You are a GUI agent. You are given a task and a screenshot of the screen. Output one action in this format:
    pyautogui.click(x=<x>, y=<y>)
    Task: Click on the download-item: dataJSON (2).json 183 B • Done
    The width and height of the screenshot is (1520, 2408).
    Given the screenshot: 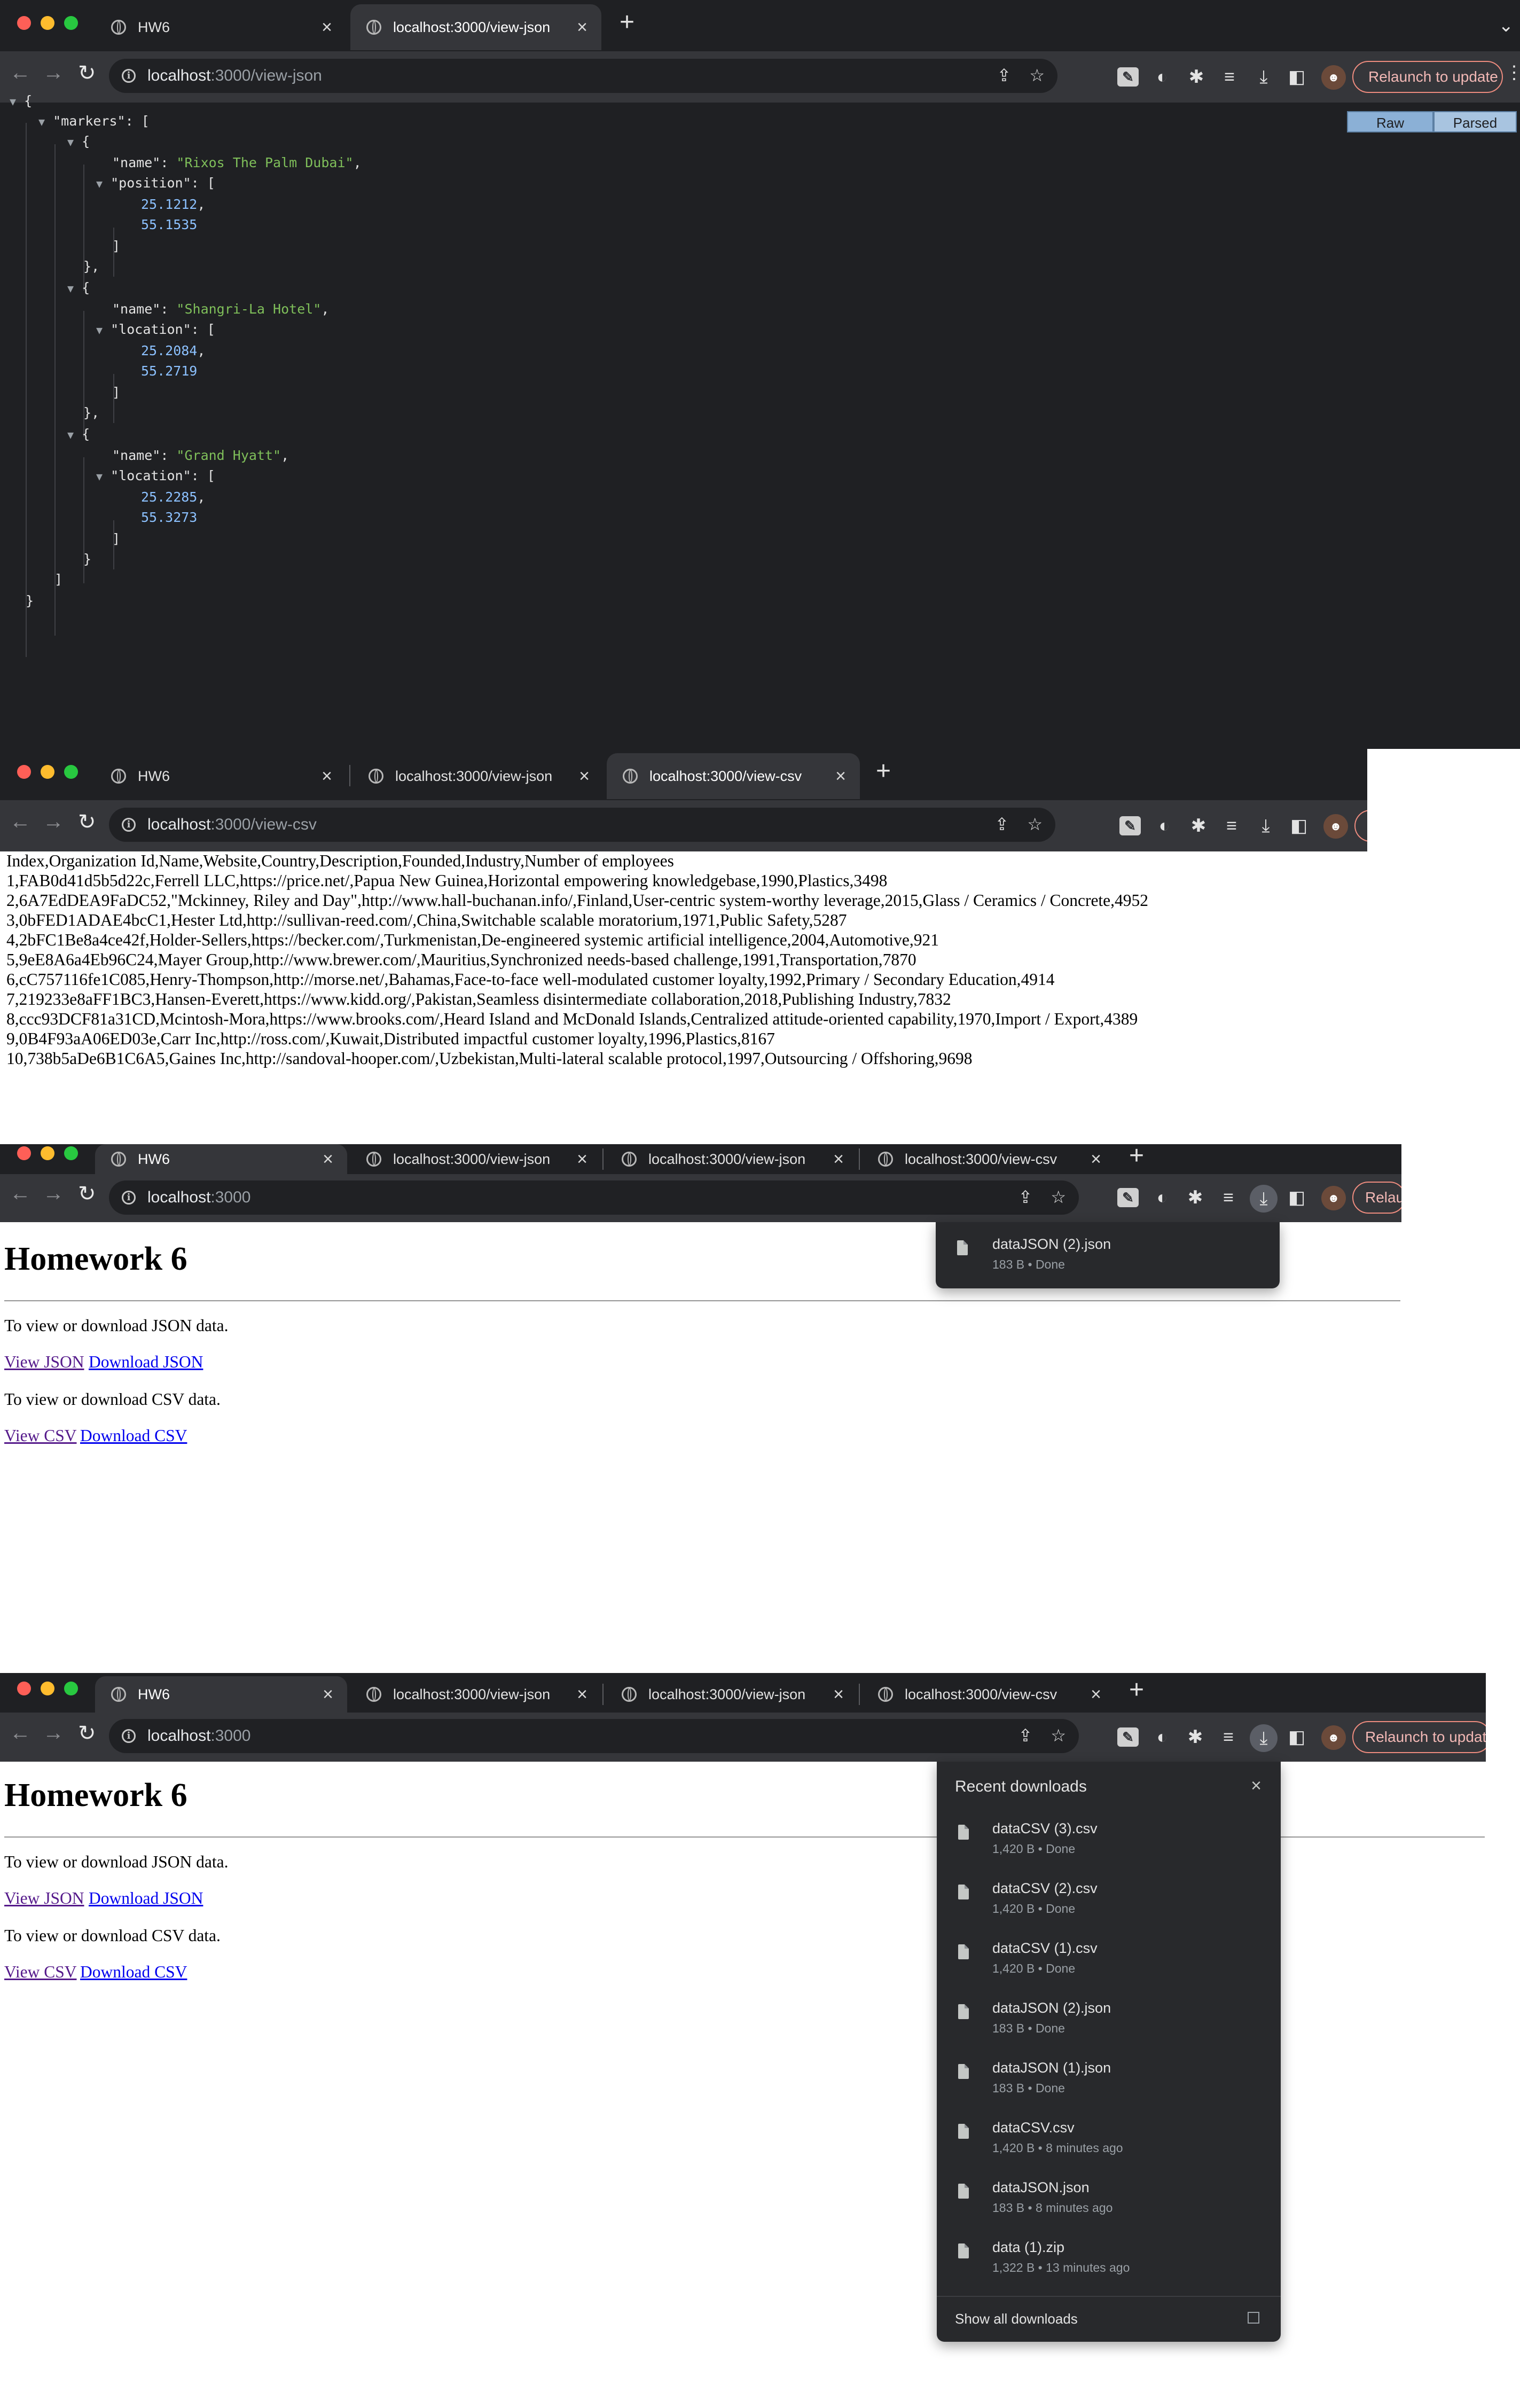 What is the action you would take?
    pyautogui.click(x=1108, y=1261)
    